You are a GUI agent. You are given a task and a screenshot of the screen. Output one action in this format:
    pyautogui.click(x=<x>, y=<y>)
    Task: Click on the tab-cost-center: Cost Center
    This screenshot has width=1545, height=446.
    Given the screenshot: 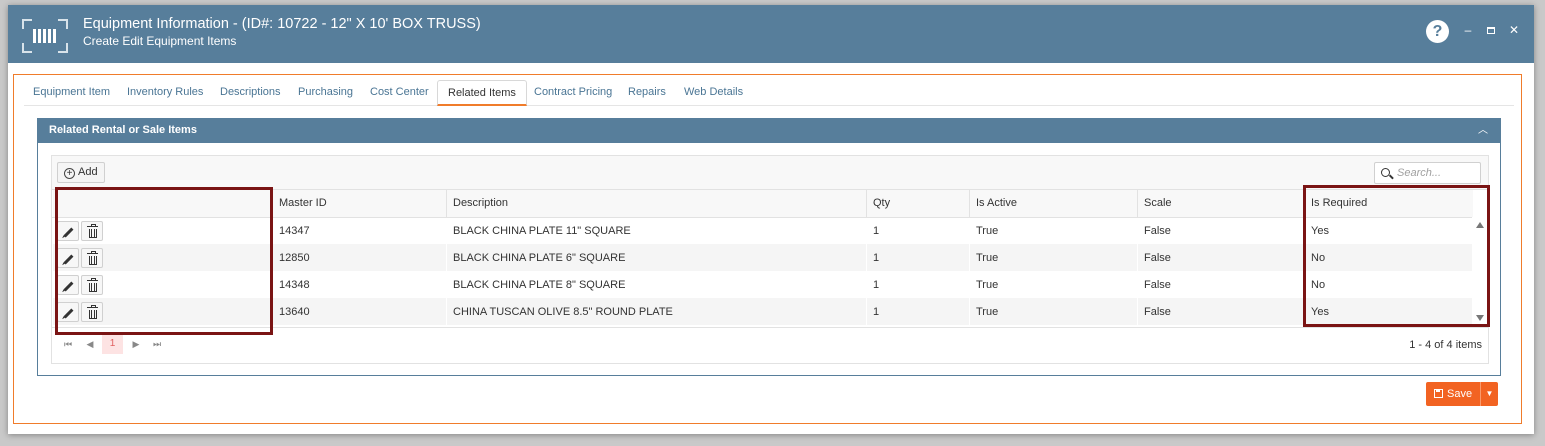 What is the action you would take?
    pyautogui.click(x=399, y=93)
    